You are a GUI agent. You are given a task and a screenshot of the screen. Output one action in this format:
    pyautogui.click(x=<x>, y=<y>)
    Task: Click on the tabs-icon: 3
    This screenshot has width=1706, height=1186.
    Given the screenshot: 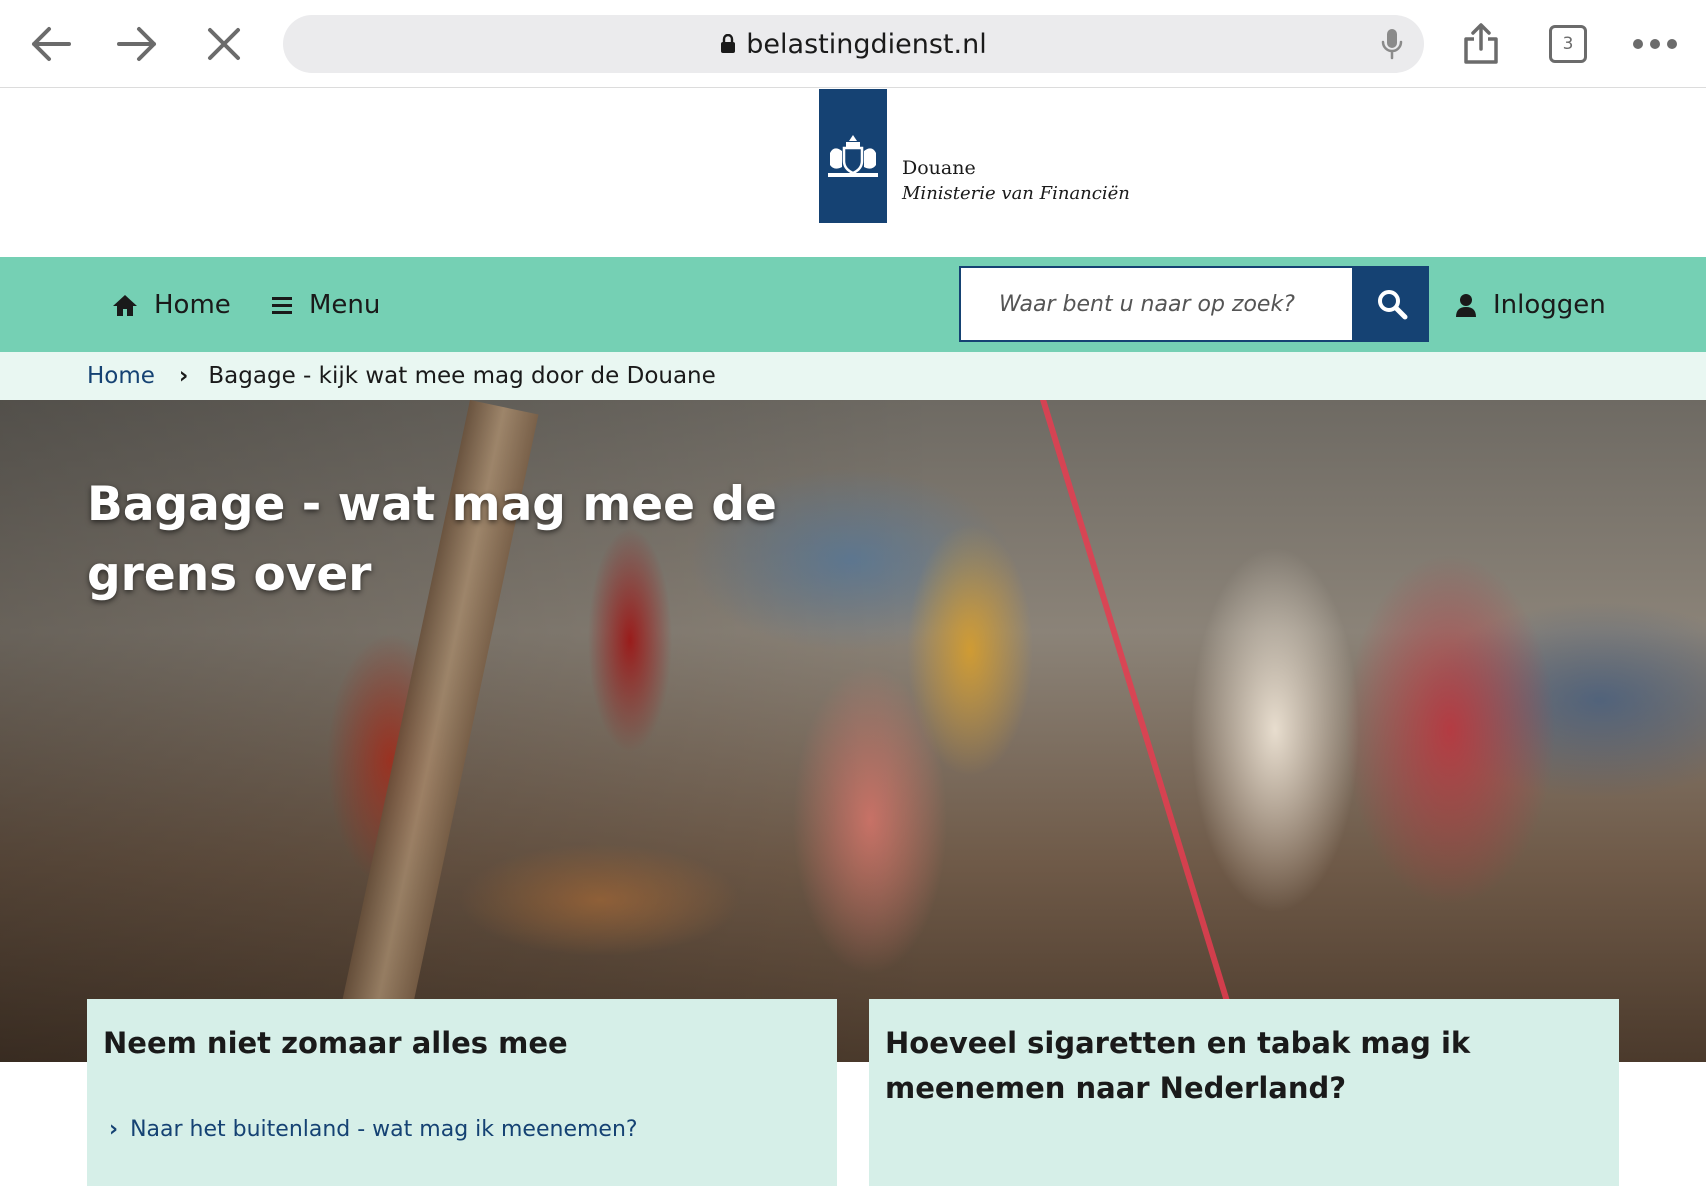 What is the action you would take?
    pyautogui.click(x=1568, y=44)
    